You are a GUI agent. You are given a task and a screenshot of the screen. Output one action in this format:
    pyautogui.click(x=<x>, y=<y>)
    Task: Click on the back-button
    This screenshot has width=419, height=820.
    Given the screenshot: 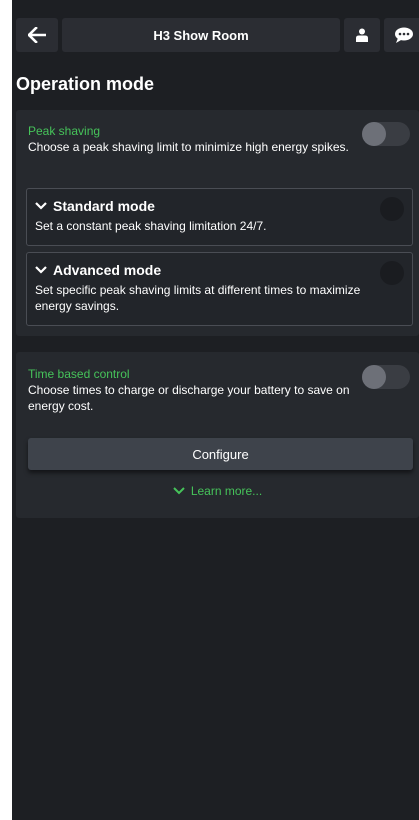 What is the action you would take?
    pyautogui.click(x=37, y=35)
    